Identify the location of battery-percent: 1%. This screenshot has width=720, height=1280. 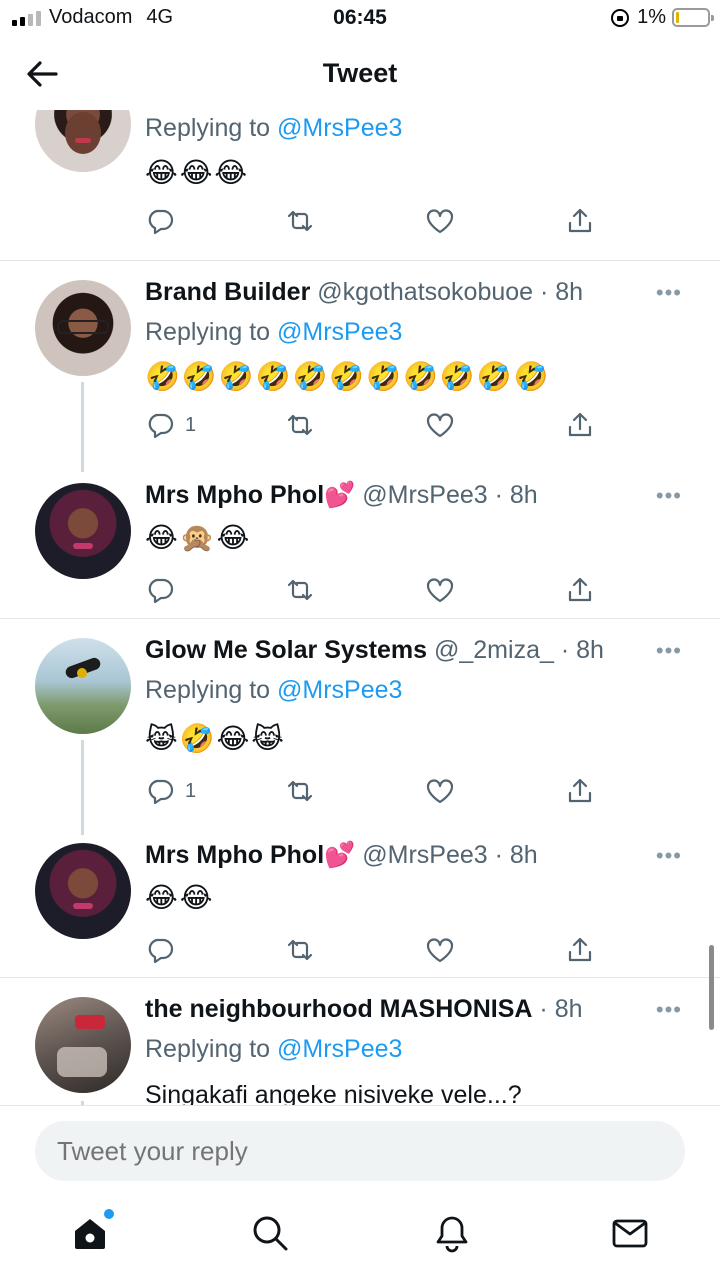
(651, 17).